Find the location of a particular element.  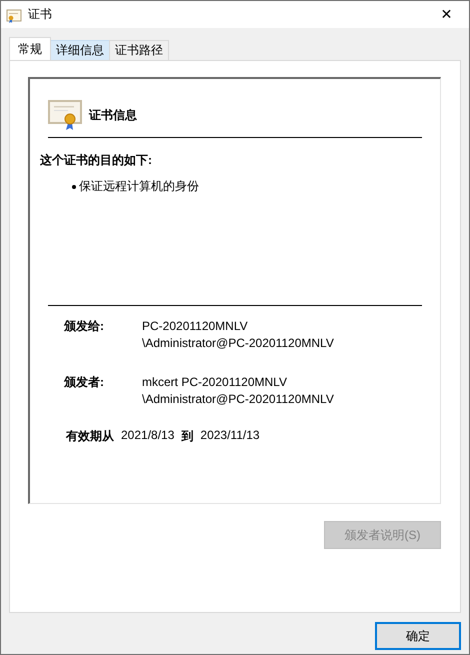

tab: 常规 is located at coordinates (30, 48).